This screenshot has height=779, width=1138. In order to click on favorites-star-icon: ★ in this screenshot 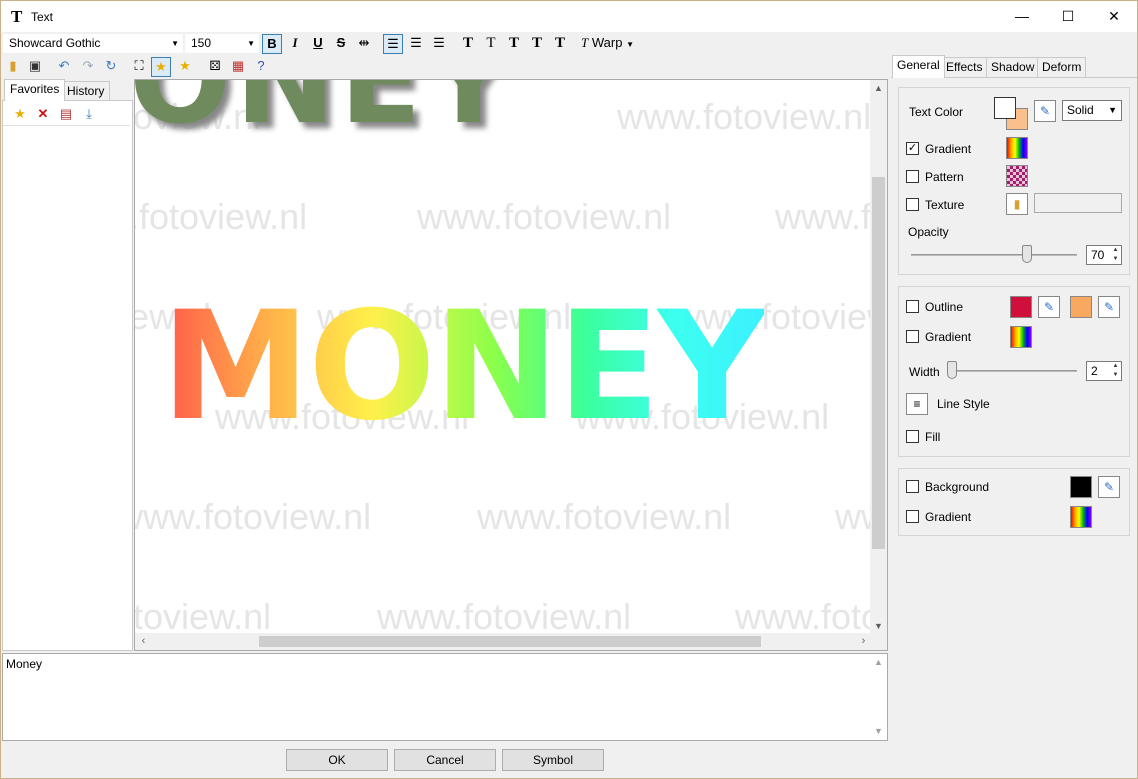, I will do `click(161, 67)`.